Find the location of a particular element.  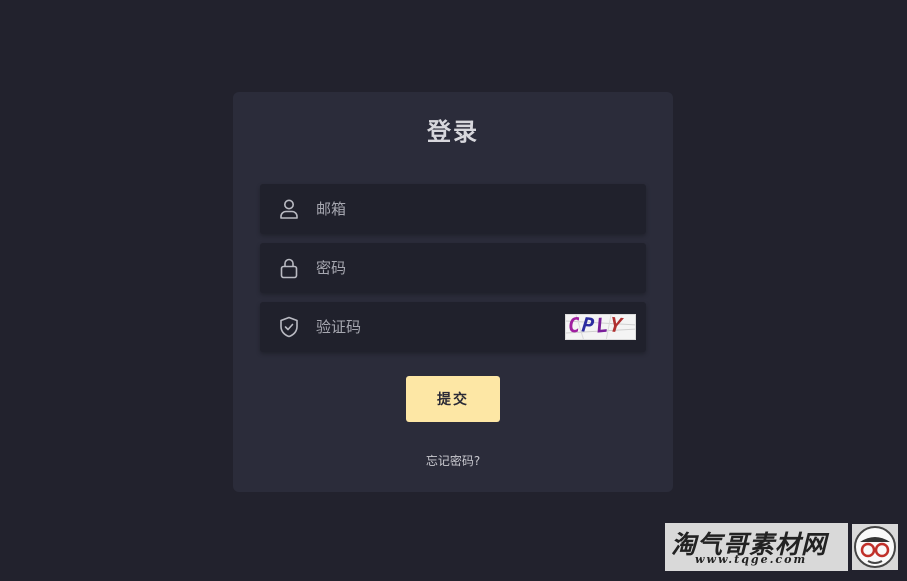

email-field is located at coordinates (453, 209).